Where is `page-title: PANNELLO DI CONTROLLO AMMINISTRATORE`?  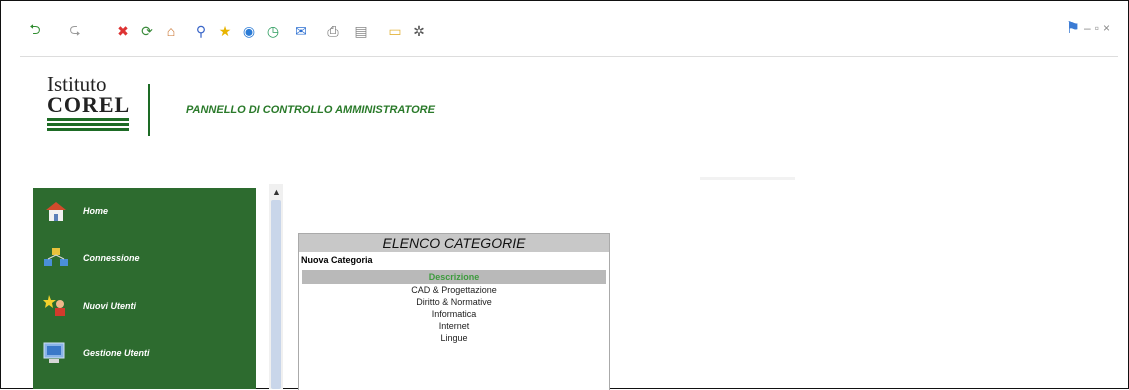 page-title: PANNELLO DI CONTROLLO AMMINISTRATORE is located at coordinates (310, 110).